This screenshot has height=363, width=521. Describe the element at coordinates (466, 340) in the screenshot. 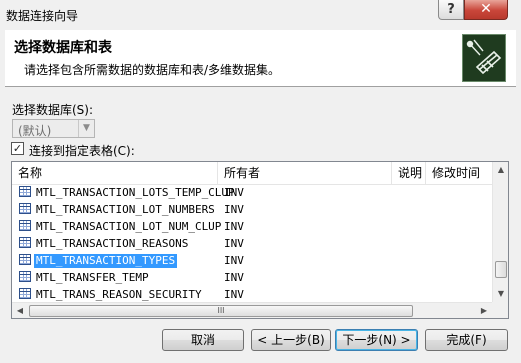

I see `finish-button: 完成(F)` at that location.